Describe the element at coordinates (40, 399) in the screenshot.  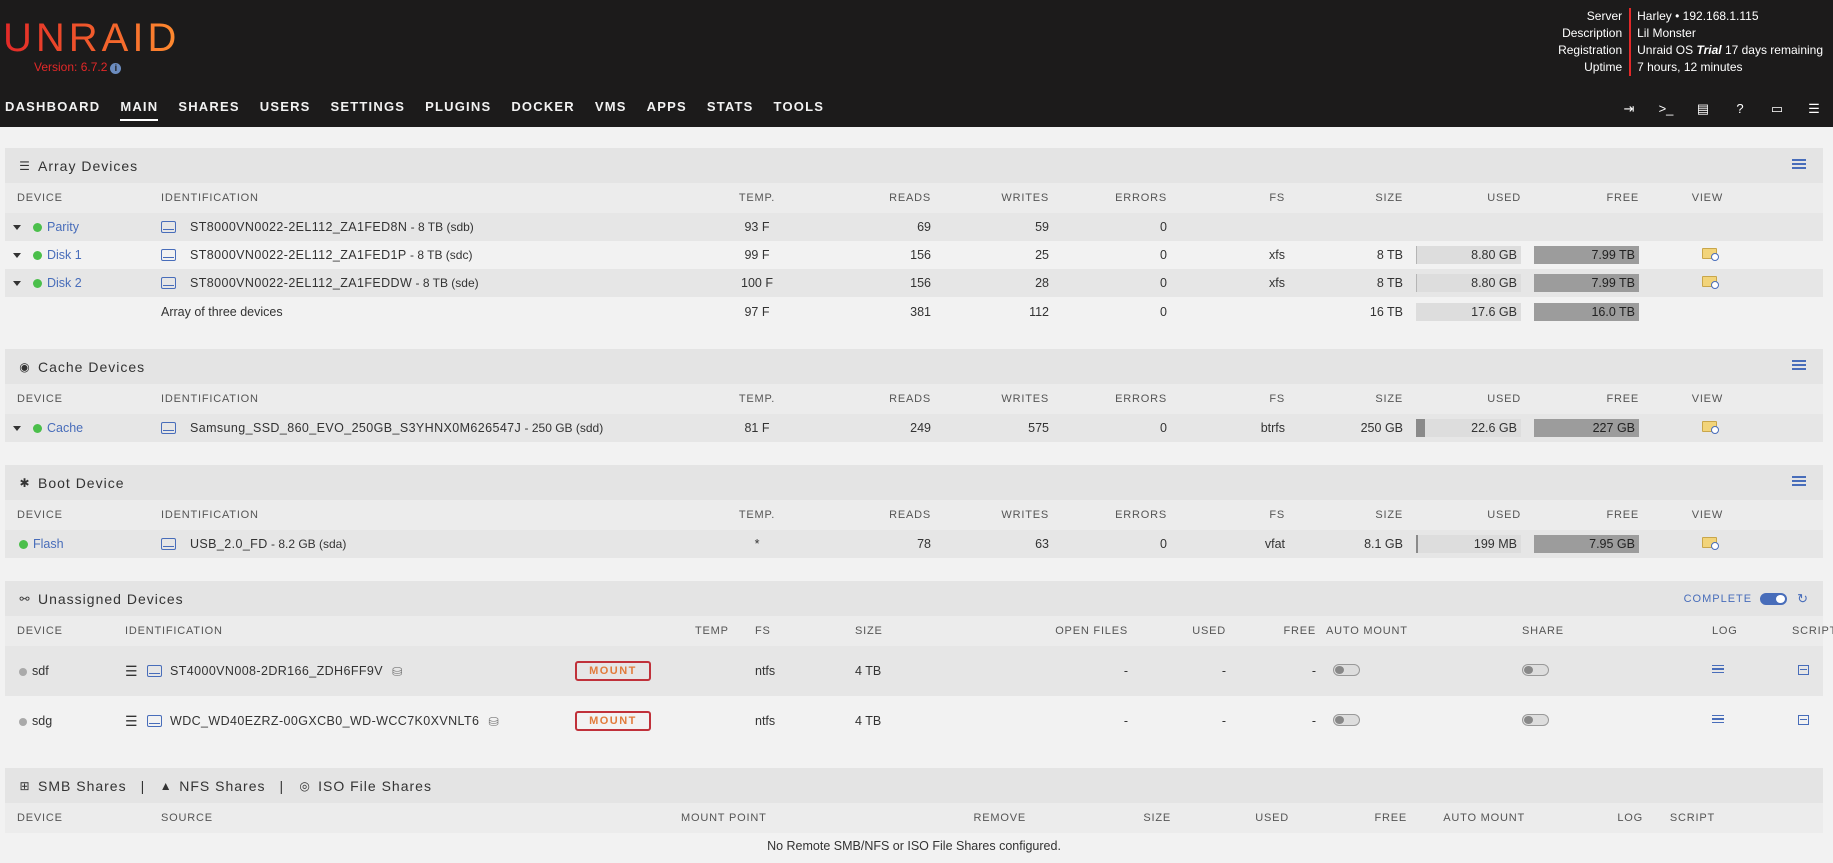
I see `col-device: DEVICE` at that location.